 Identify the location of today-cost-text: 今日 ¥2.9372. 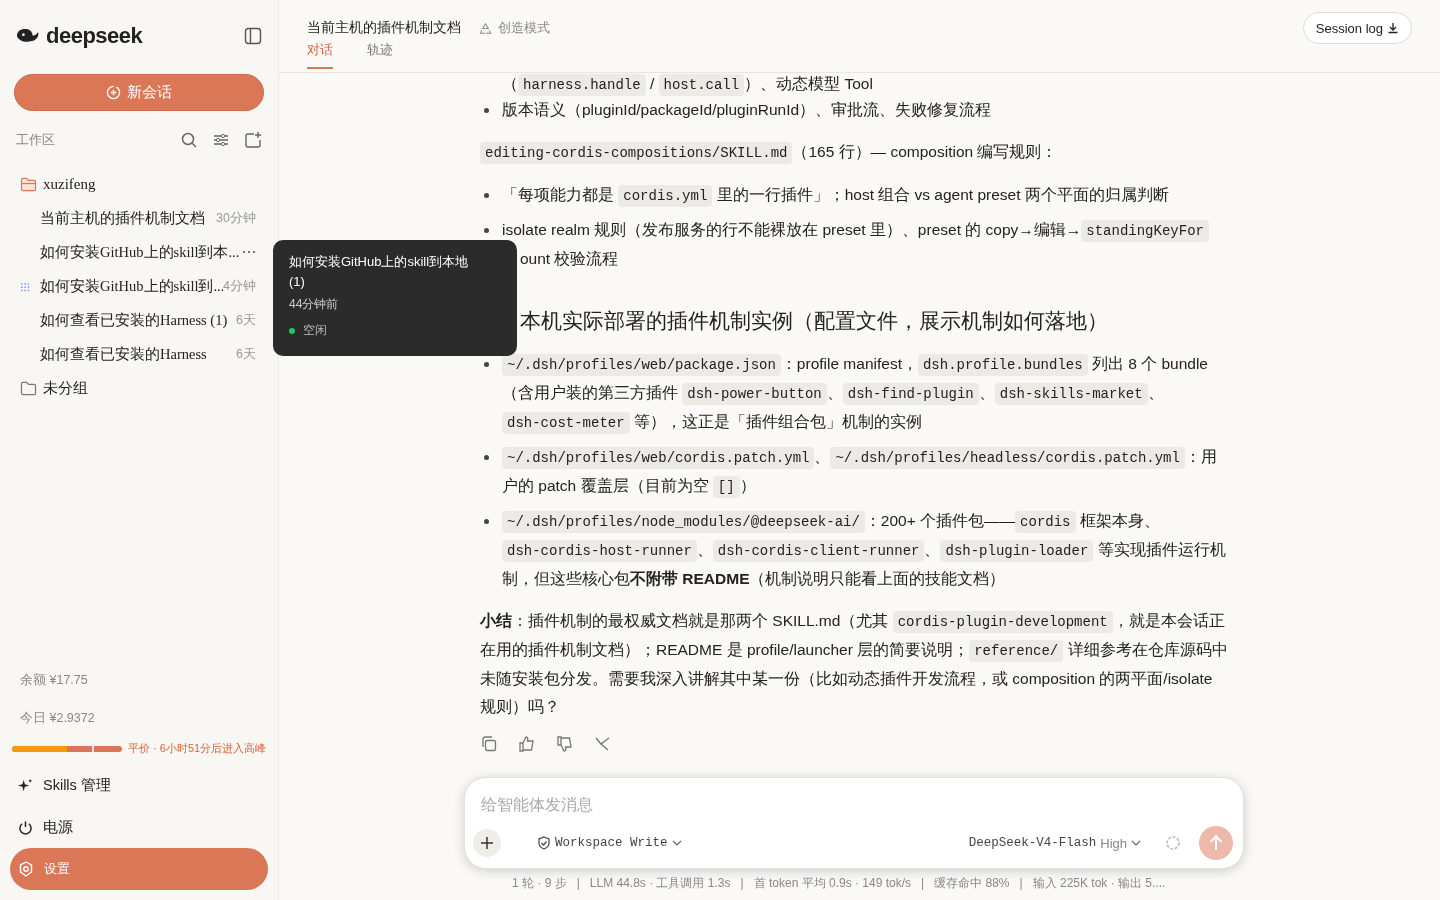
(57, 718).